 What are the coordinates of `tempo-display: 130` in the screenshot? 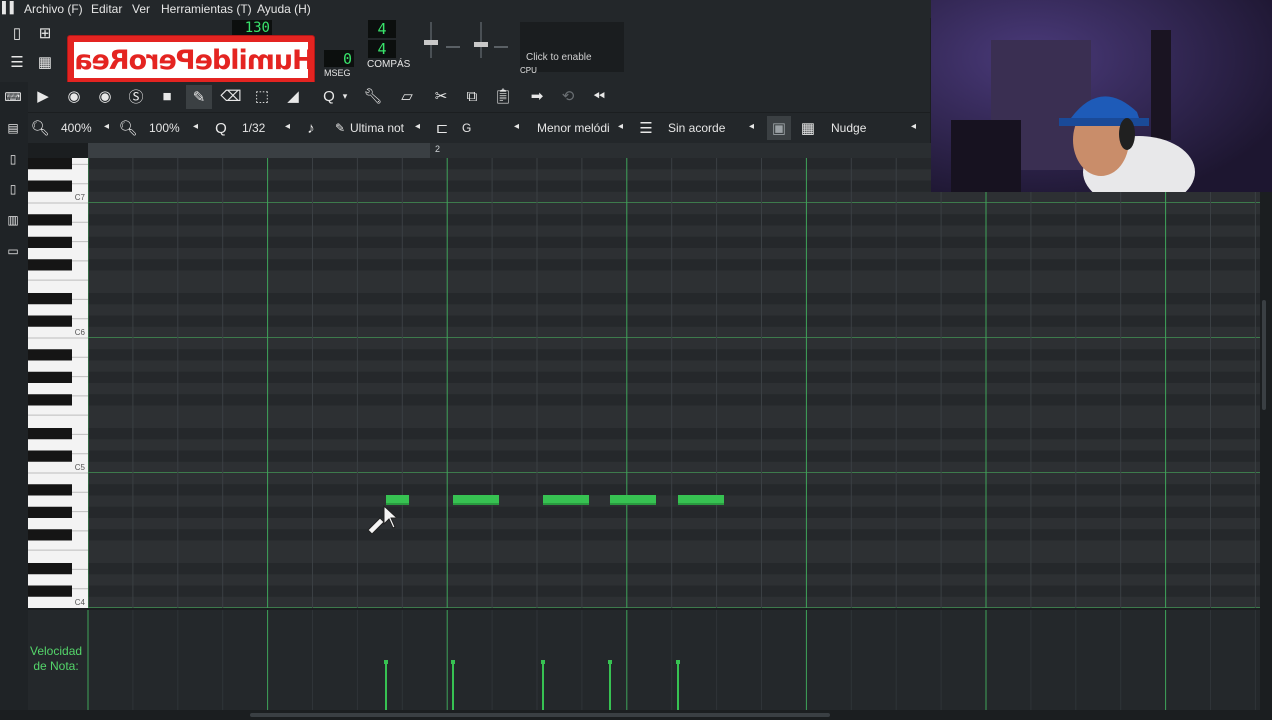 It's located at (252, 28).